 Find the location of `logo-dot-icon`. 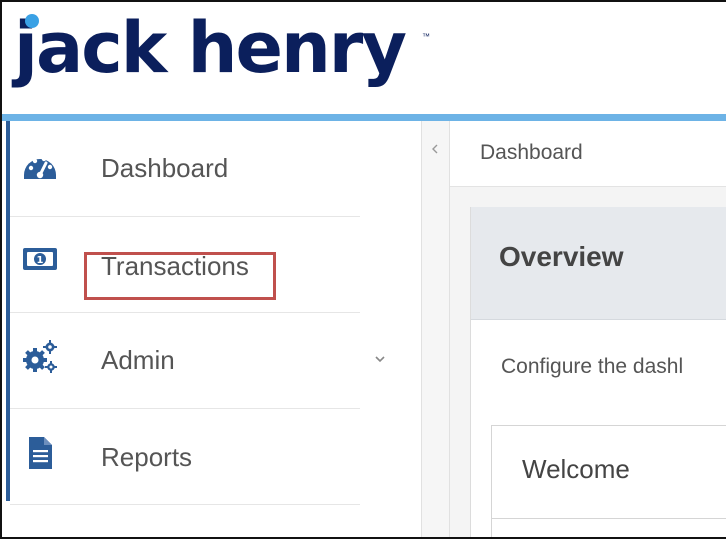

logo-dot-icon is located at coordinates (32, 21).